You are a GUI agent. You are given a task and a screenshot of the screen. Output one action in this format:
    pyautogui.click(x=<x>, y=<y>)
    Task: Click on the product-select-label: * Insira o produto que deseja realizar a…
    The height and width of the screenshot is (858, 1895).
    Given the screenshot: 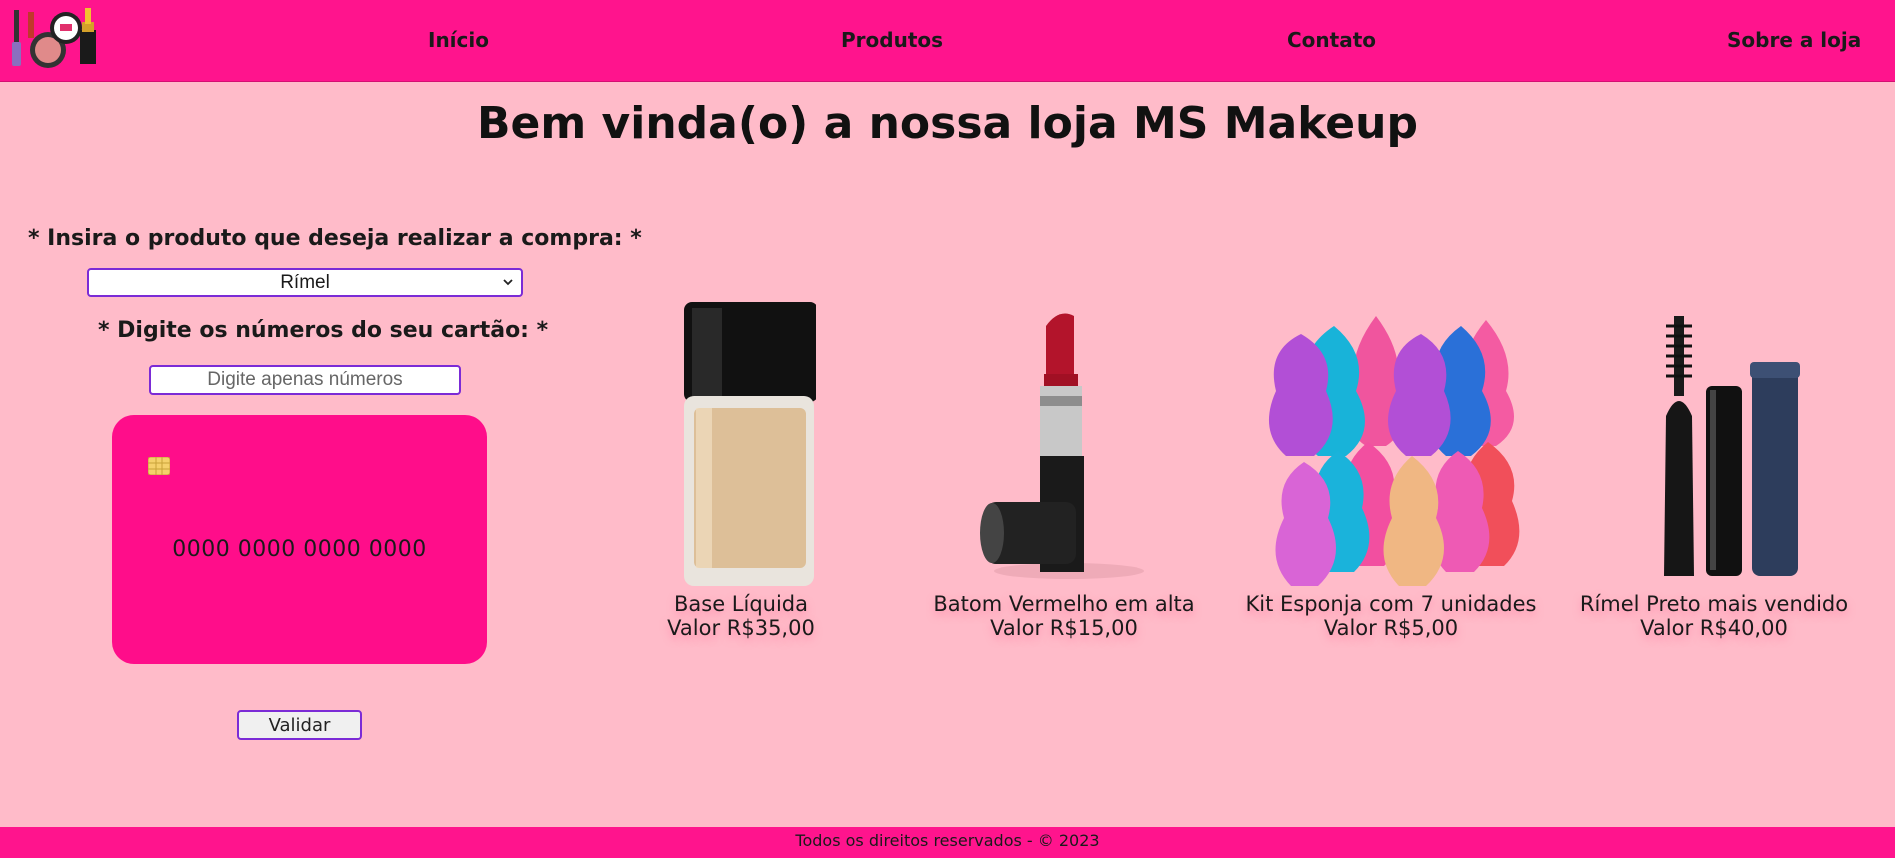 What is the action you would take?
    pyautogui.click(x=335, y=238)
    